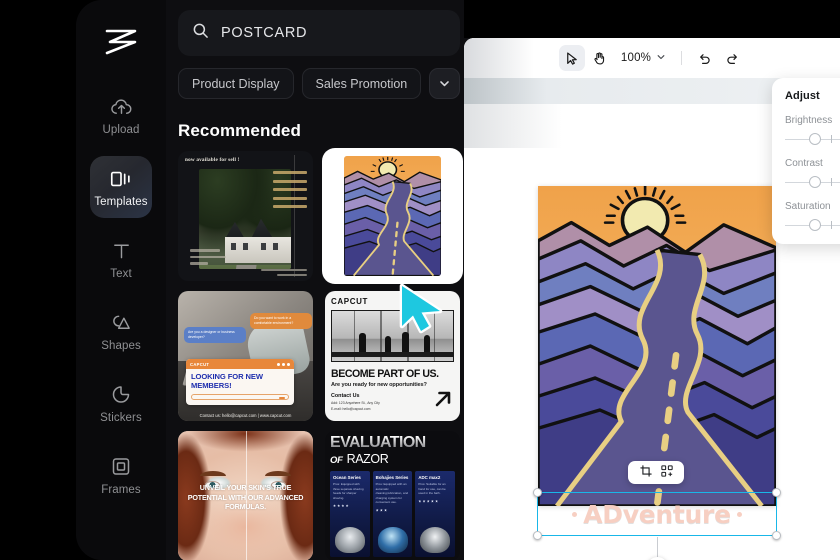 The image size is (840, 560). What do you see at coordinates (121, 345) in the screenshot?
I see `sidebar-item-label: Shapes` at bounding box center [121, 345].